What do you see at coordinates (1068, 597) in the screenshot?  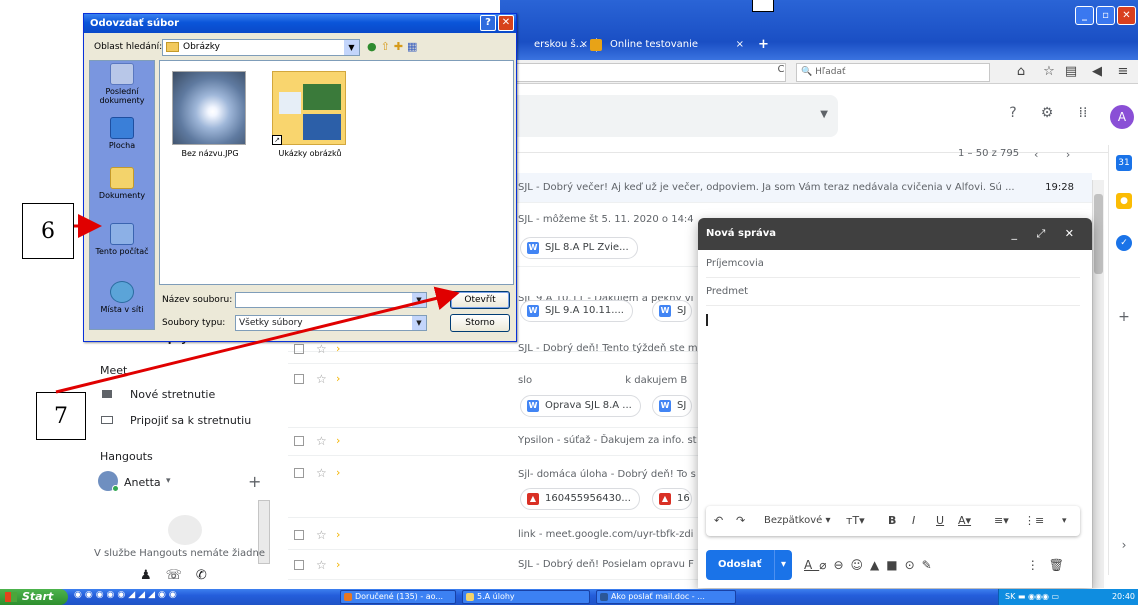 I see `system-tray: SK ▬ ◉◉◉ ▭ 20:40` at bounding box center [1068, 597].